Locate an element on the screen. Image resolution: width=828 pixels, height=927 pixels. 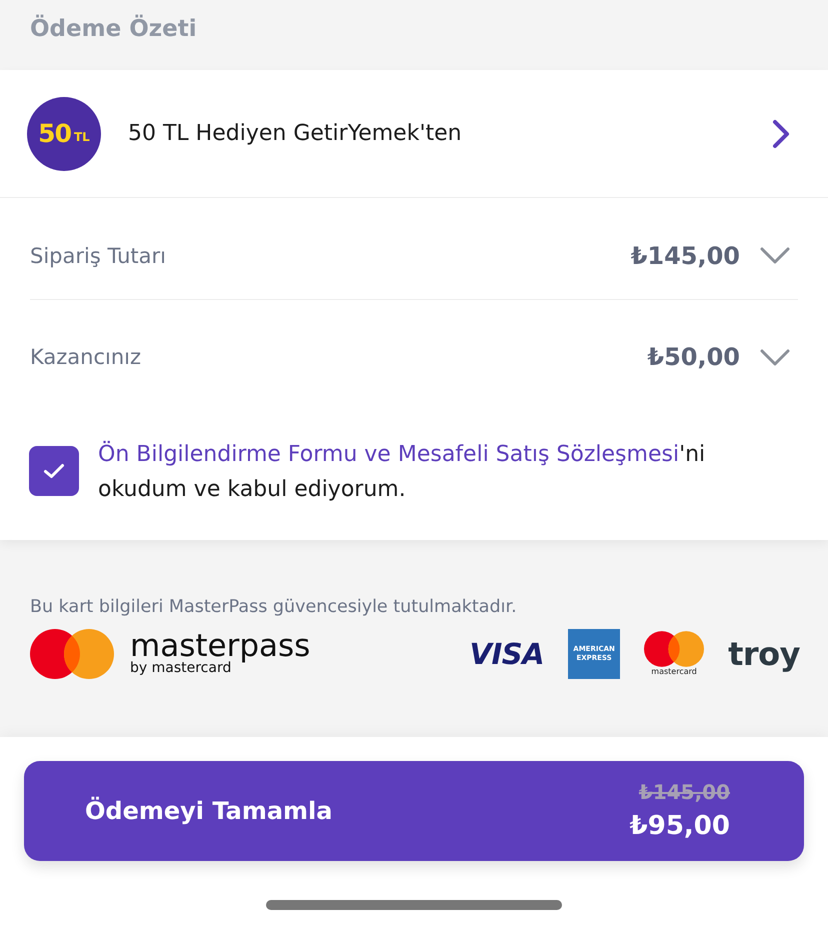
summary-label: Kazancınız is located at coordinates (86, 357).